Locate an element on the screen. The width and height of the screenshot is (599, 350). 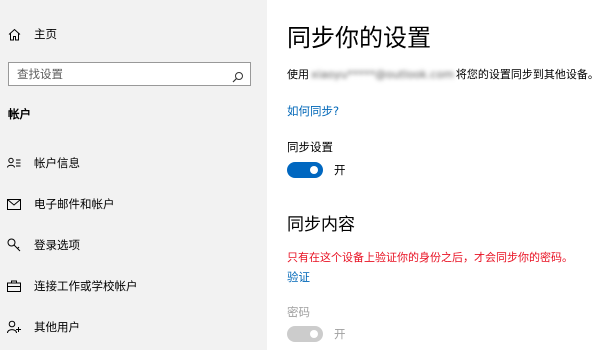
key-icon is located at coordinates (14, 245).